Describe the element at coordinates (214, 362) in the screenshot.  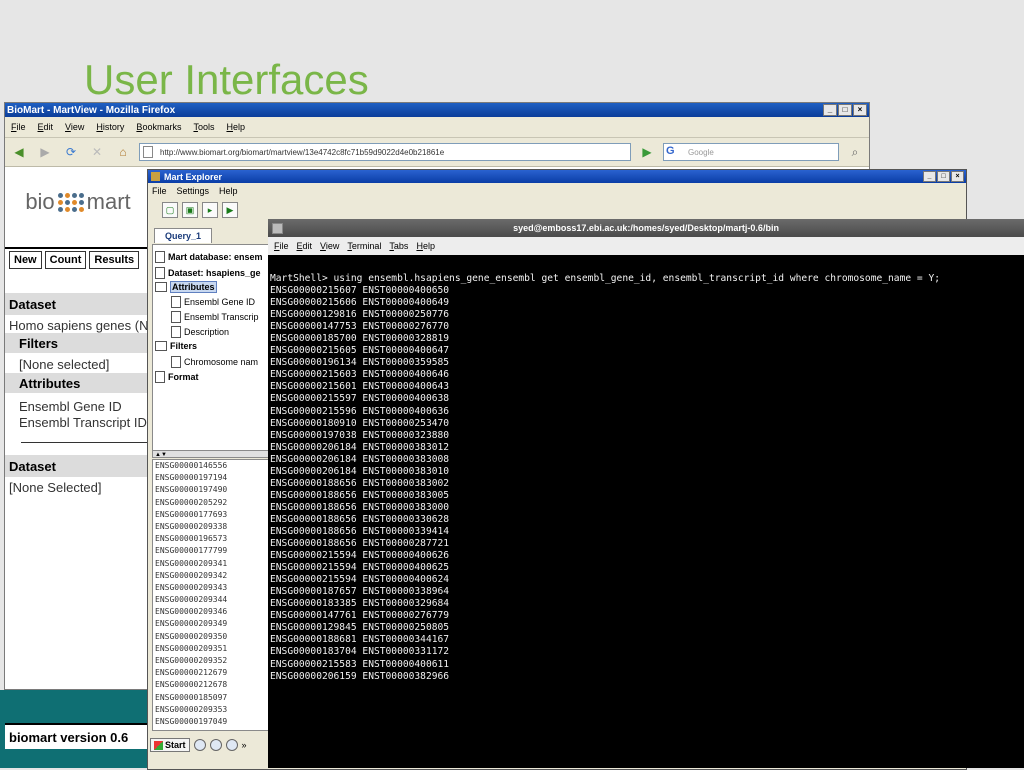
I see `tree-filter-chromosome: Chromosome nam` at that location.